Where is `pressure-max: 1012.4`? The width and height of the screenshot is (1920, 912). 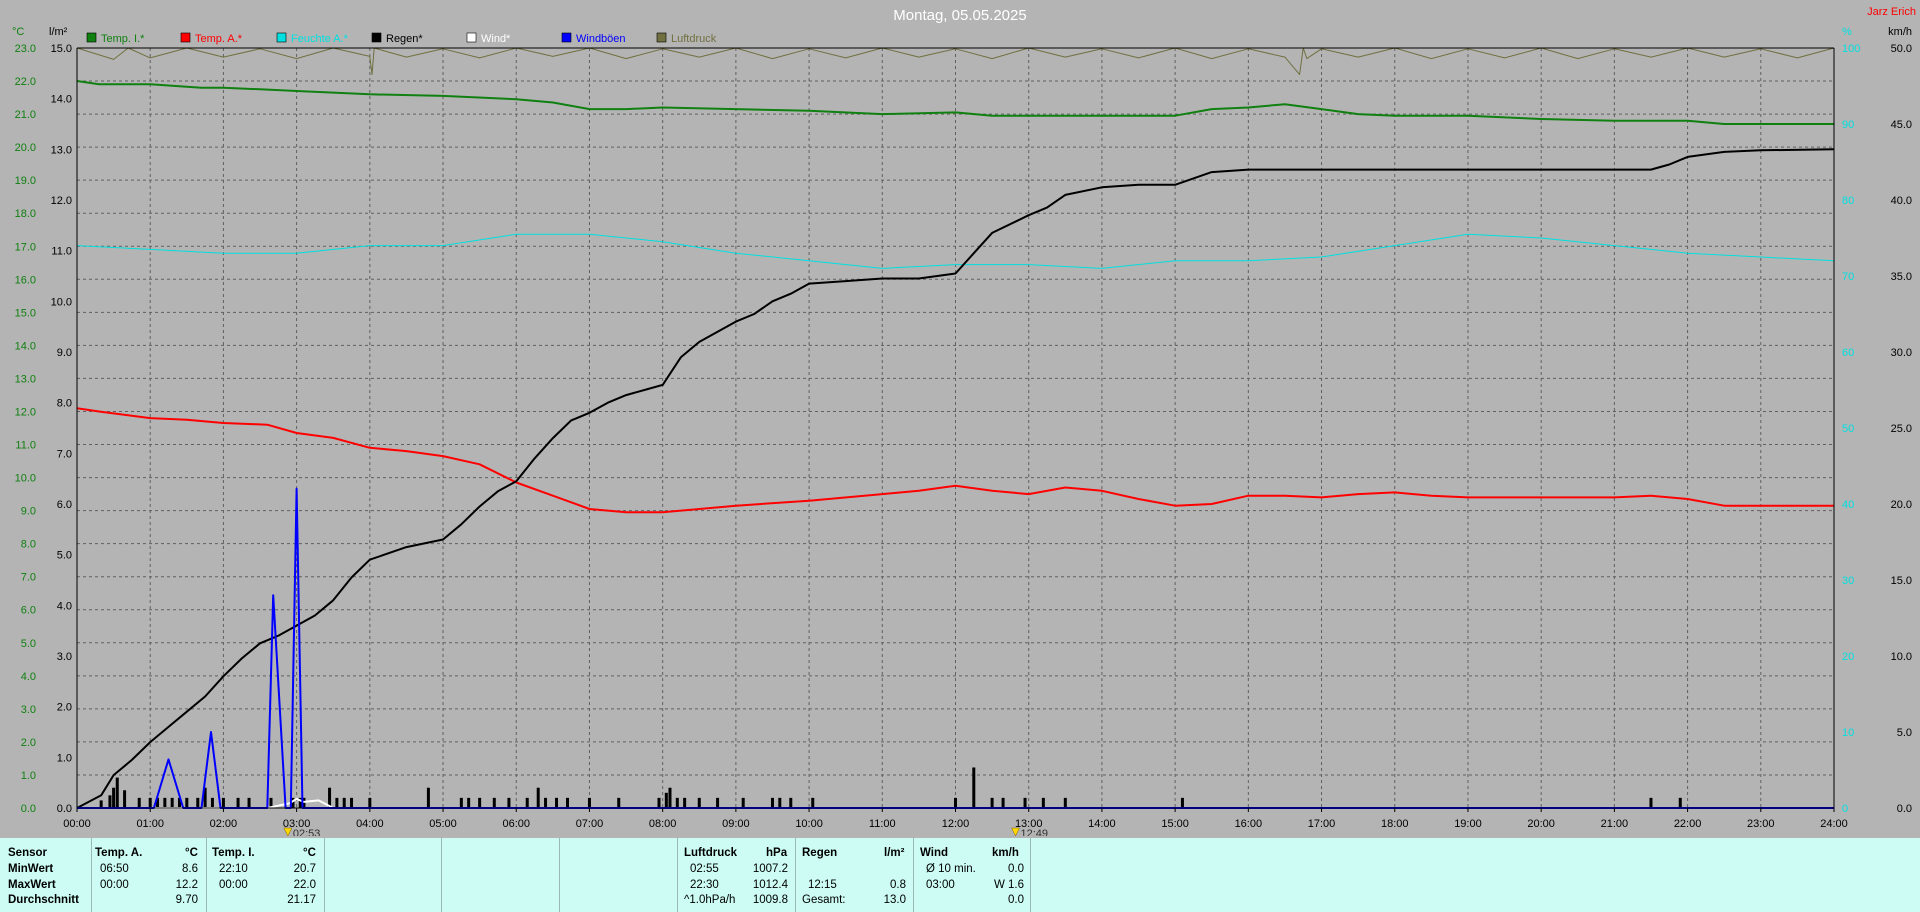
pressure-max: 1012.4 is located at coordinates (770, 885).